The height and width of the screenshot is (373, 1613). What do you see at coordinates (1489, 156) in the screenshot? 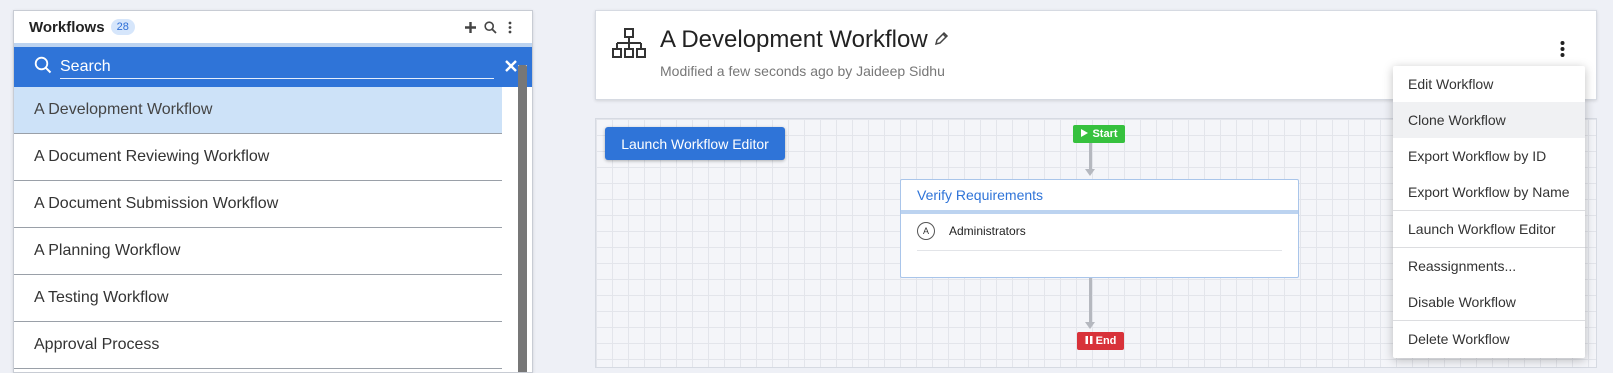
I see `menu-item-export-by-id: Export Workflow by ID` at bounding box center [1489, 156].